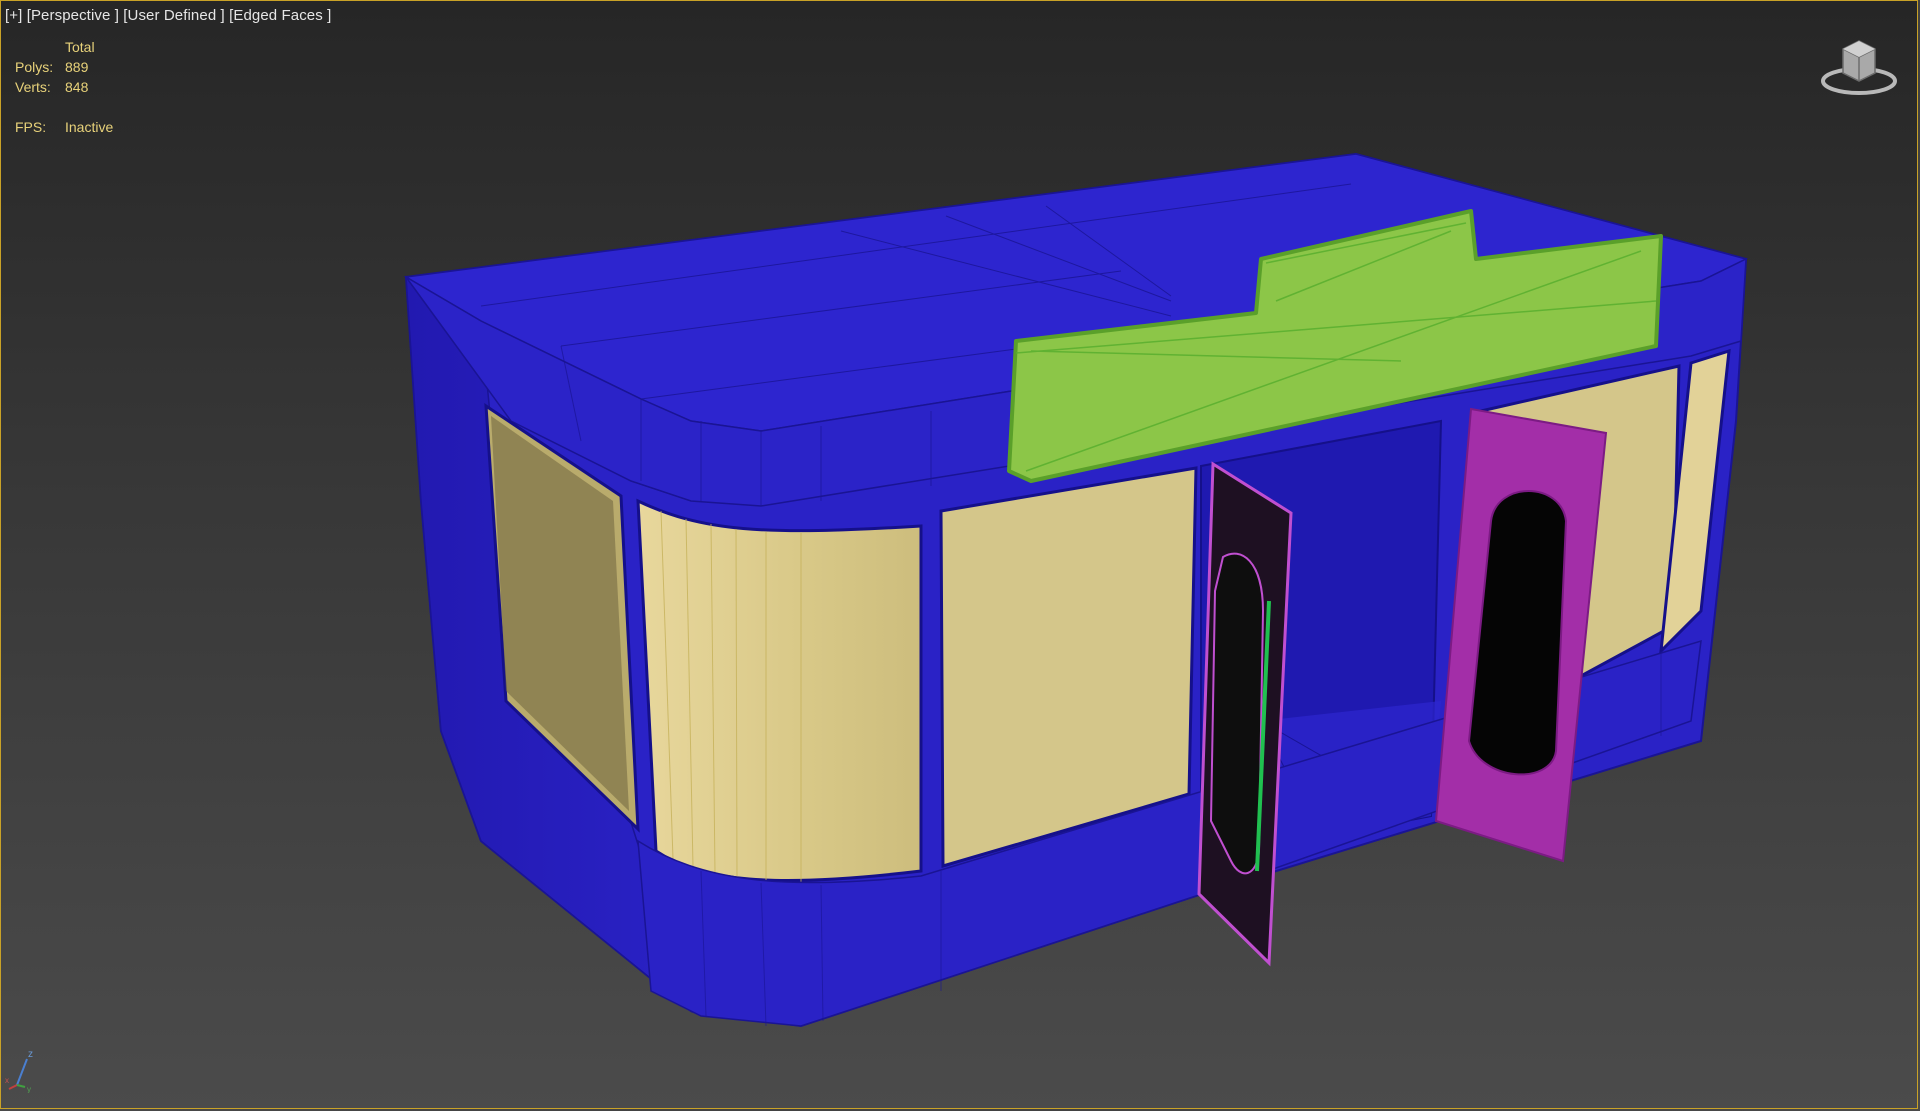 This screenshot has width=1920, height=1111. Describe the element at coordinates (7, 1080) in the screenshot. I see `axis-x-label: x` at that location.